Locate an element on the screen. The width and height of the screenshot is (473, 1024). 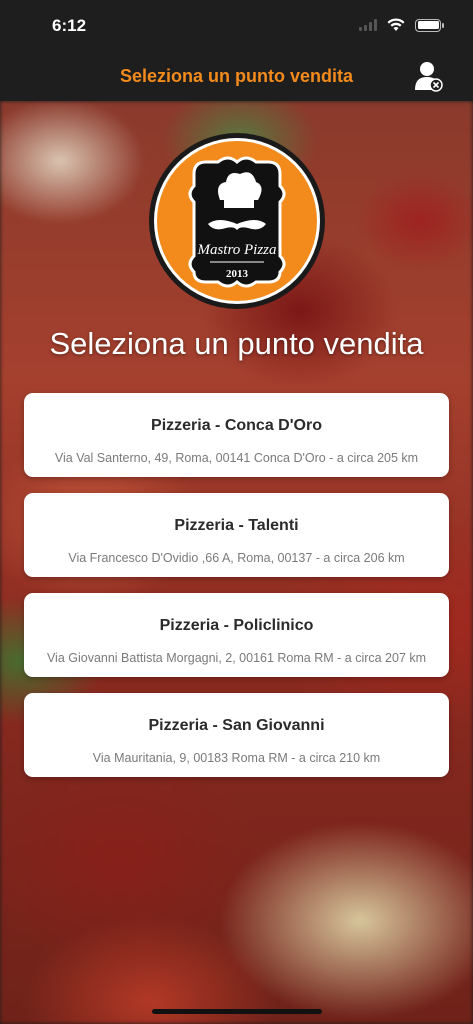
store-name: Pizzeria - San Giovanni is located at coordinates (236, 725).